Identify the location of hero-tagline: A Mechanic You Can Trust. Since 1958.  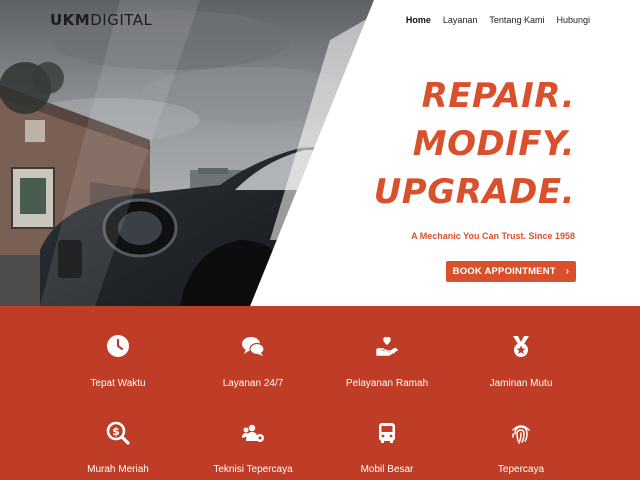
(493, 236).